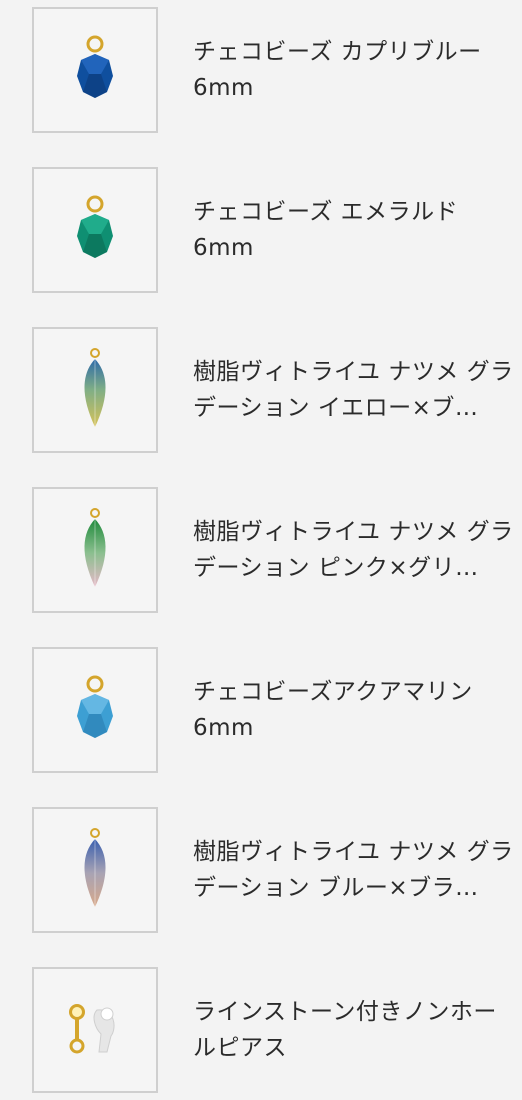 The image size is (522, 1100). What do you see at coordinates (92, 1029) in the screenshot?
I see `earring-icon` at bounding box center [92, 1029].